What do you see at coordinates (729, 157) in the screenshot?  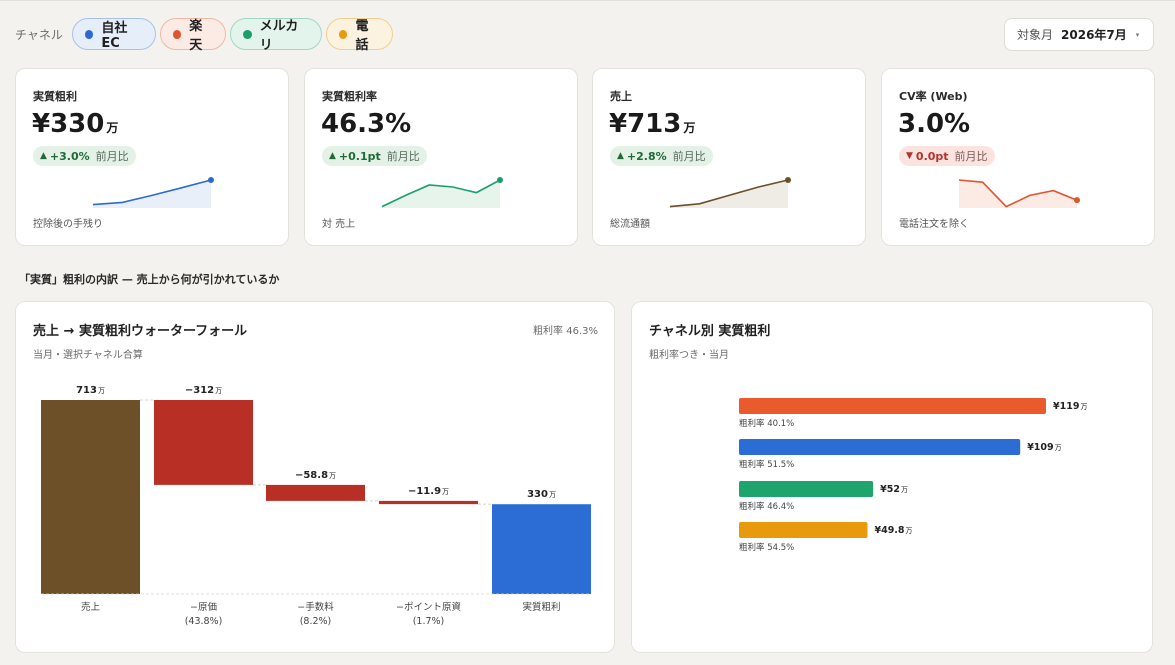 I see `kpi-card-sales: 売上 ¥713 万 ▲ +2.8% 前月比 総流通額` at bounding box center [729, 157].